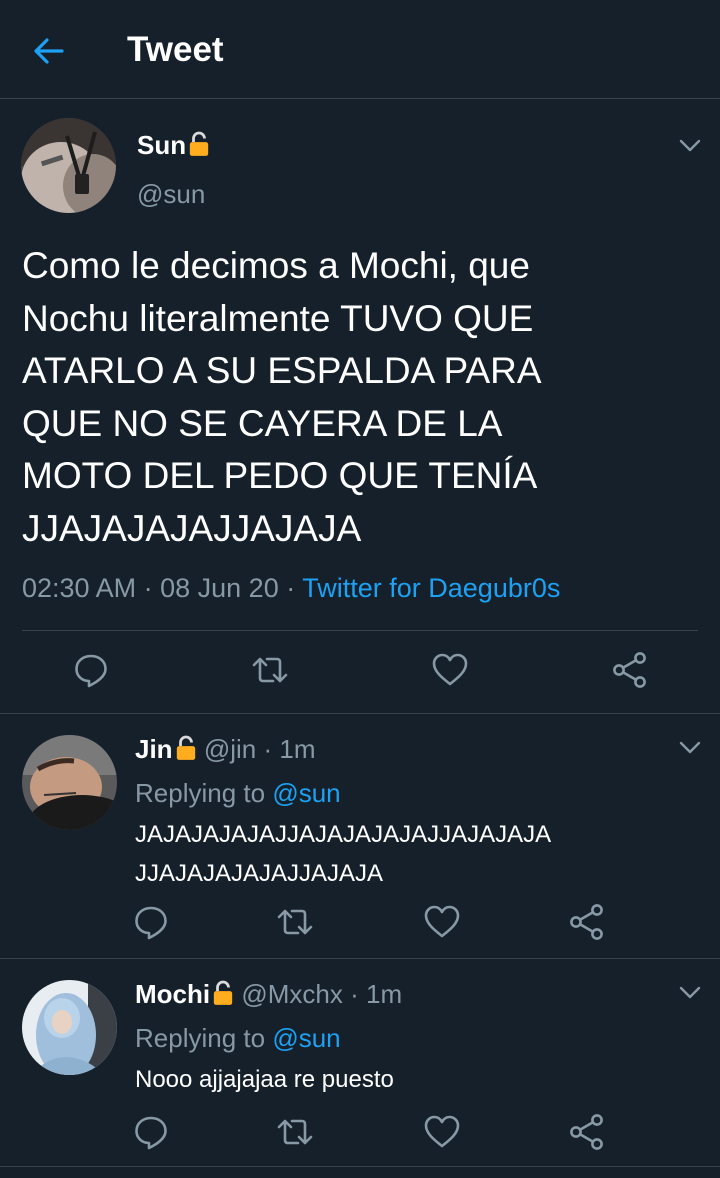  Describe the element at coordinates (230, 749) in the screenshot. I see `reply-author-handle: @jin` at that location.